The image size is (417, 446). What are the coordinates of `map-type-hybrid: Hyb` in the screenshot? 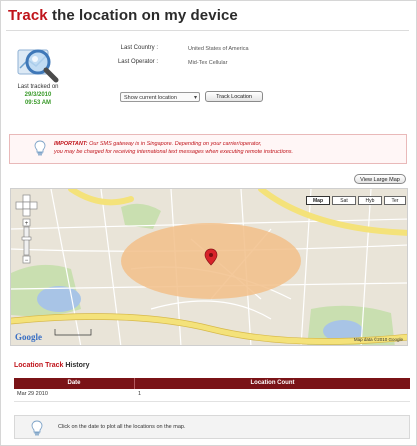 It's located at (370, 200).